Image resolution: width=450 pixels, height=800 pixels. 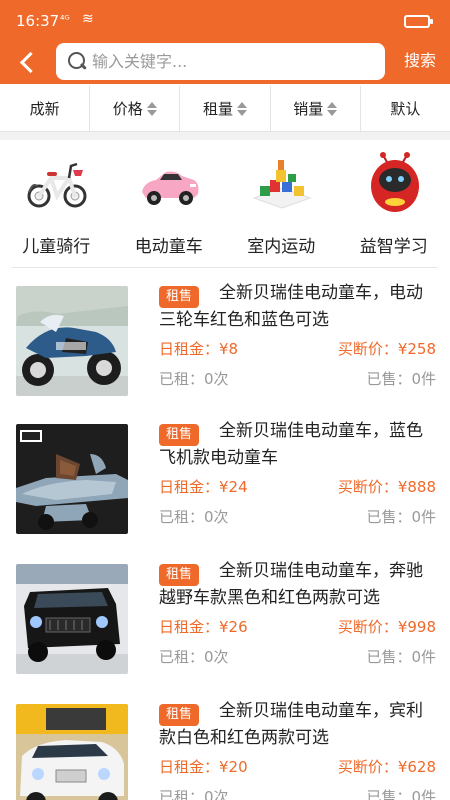 I want to click on sort-label: 默认, so click(x=405, y=109).